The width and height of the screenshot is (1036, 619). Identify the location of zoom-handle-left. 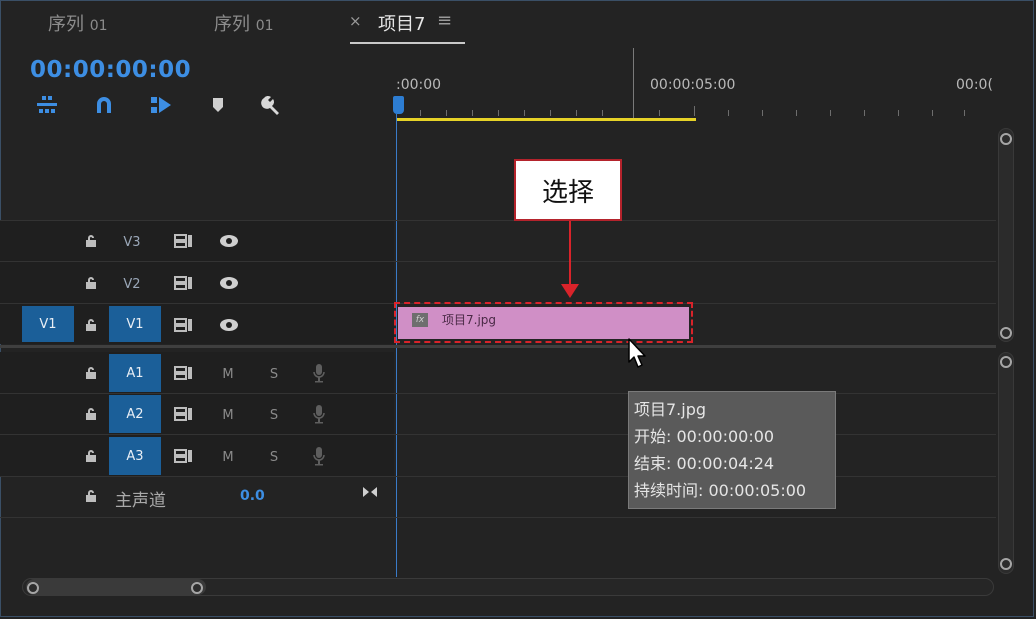
(33, 588).